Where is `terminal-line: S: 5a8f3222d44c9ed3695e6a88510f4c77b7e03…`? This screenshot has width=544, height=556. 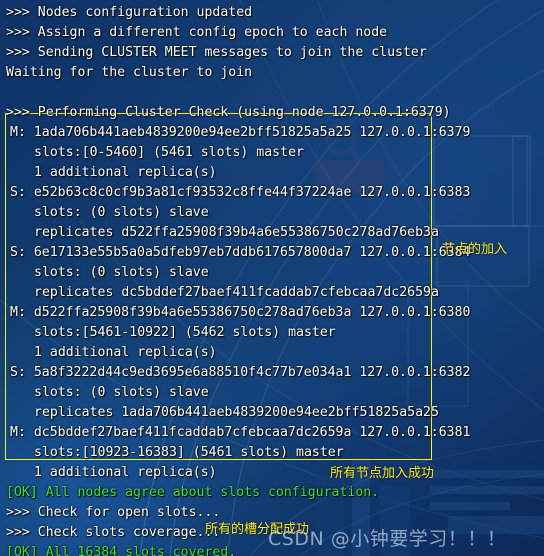 terminal-line: S: 5a8f3222d44c9ed3695e6a88510f4c77b7e03… is located at coordinates (240, 372).